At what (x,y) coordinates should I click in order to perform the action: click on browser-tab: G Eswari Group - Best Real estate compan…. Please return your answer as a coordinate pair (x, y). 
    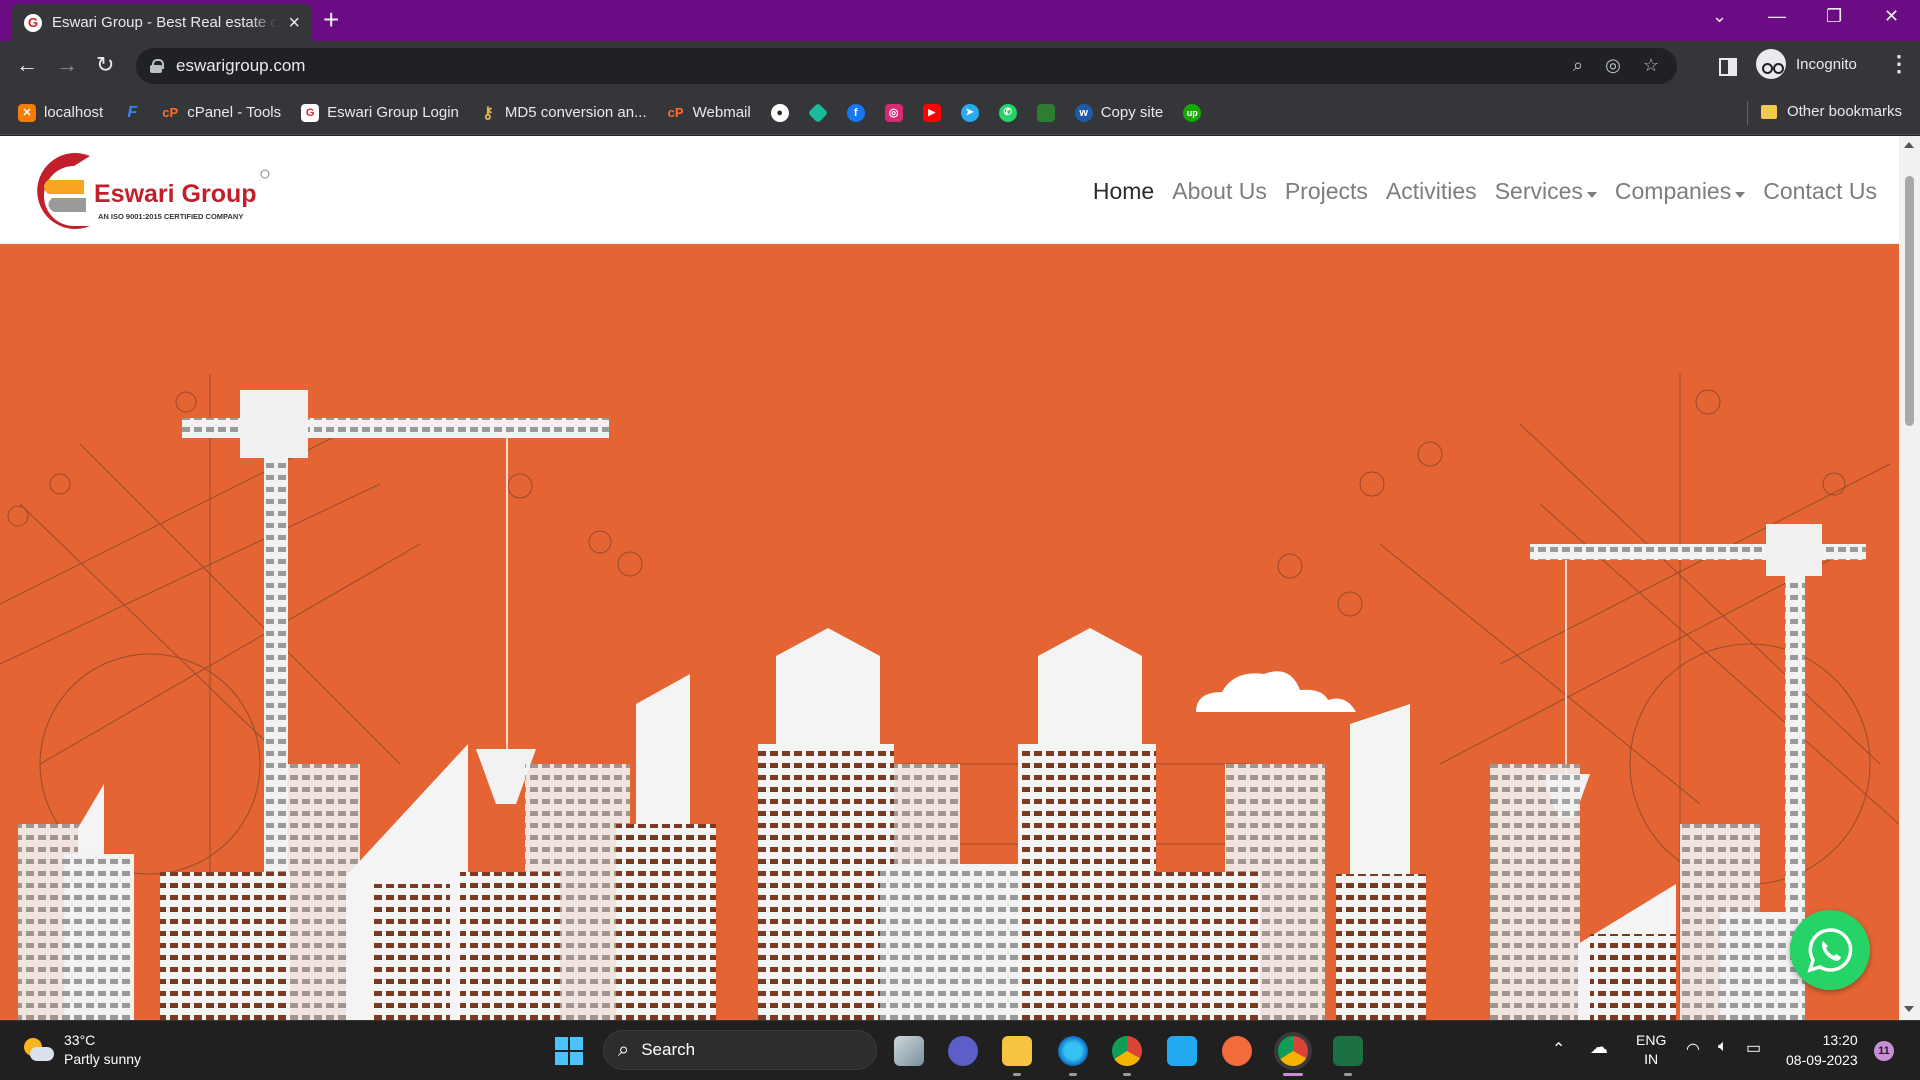
    Looking at the image, I should click on (162, 22).